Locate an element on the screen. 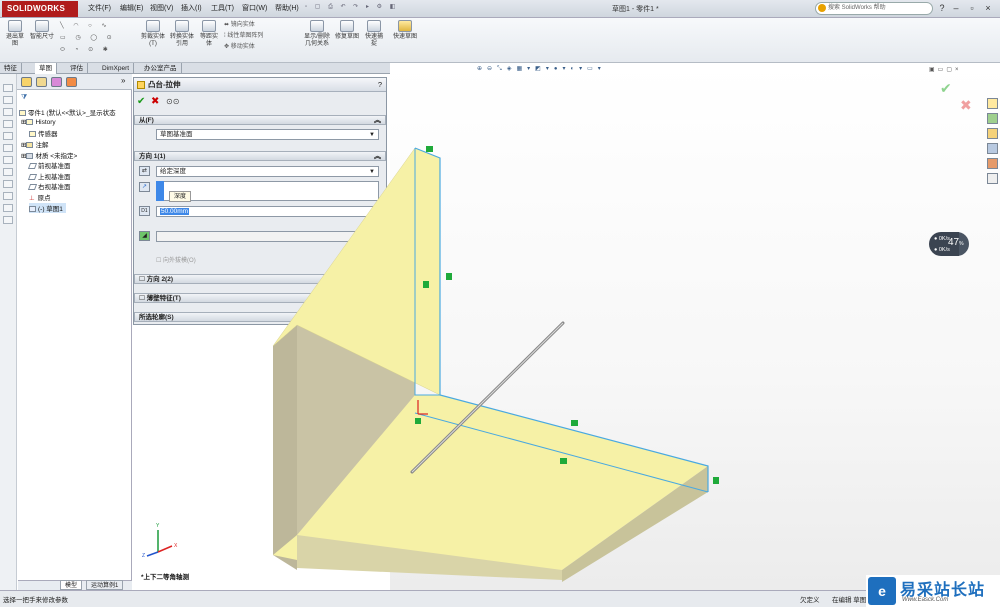  status-hint: 选择一把手来修改参数 is located at coordinates (35, 600).